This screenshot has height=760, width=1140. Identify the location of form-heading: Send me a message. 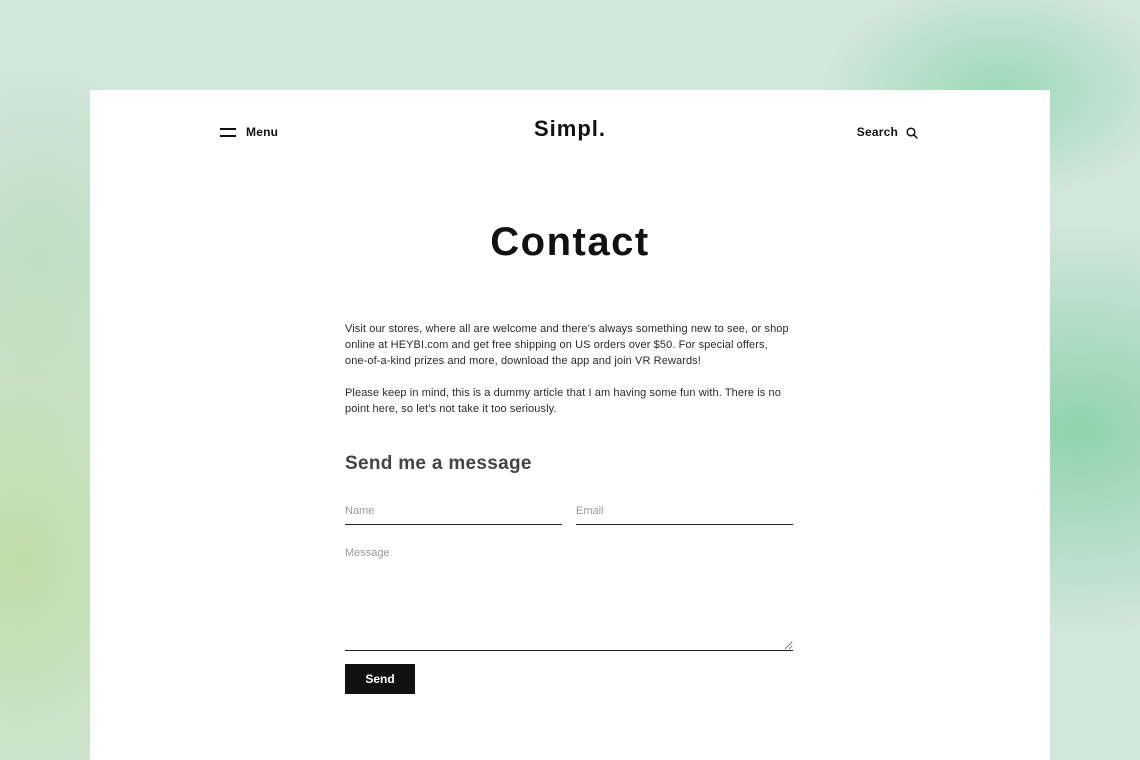
(438, 463).